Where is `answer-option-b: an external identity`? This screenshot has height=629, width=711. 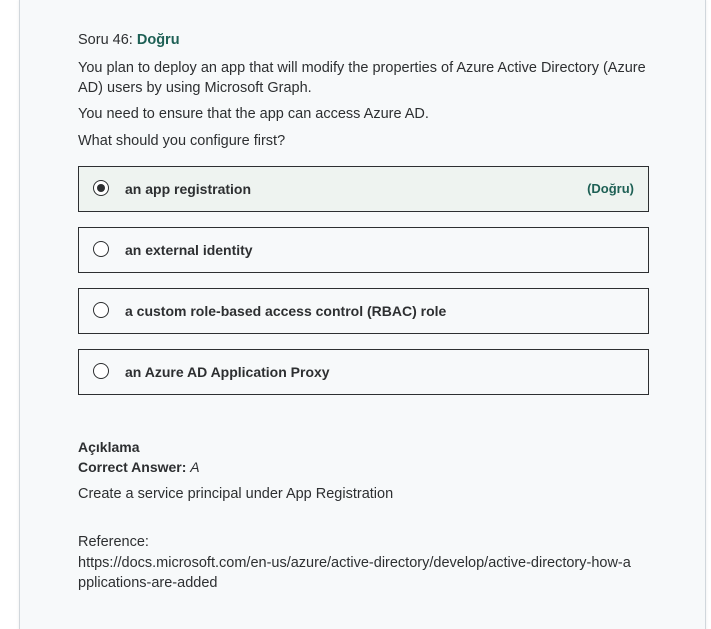
answer-option-b: an external identity is located at coordinates (363, 250).